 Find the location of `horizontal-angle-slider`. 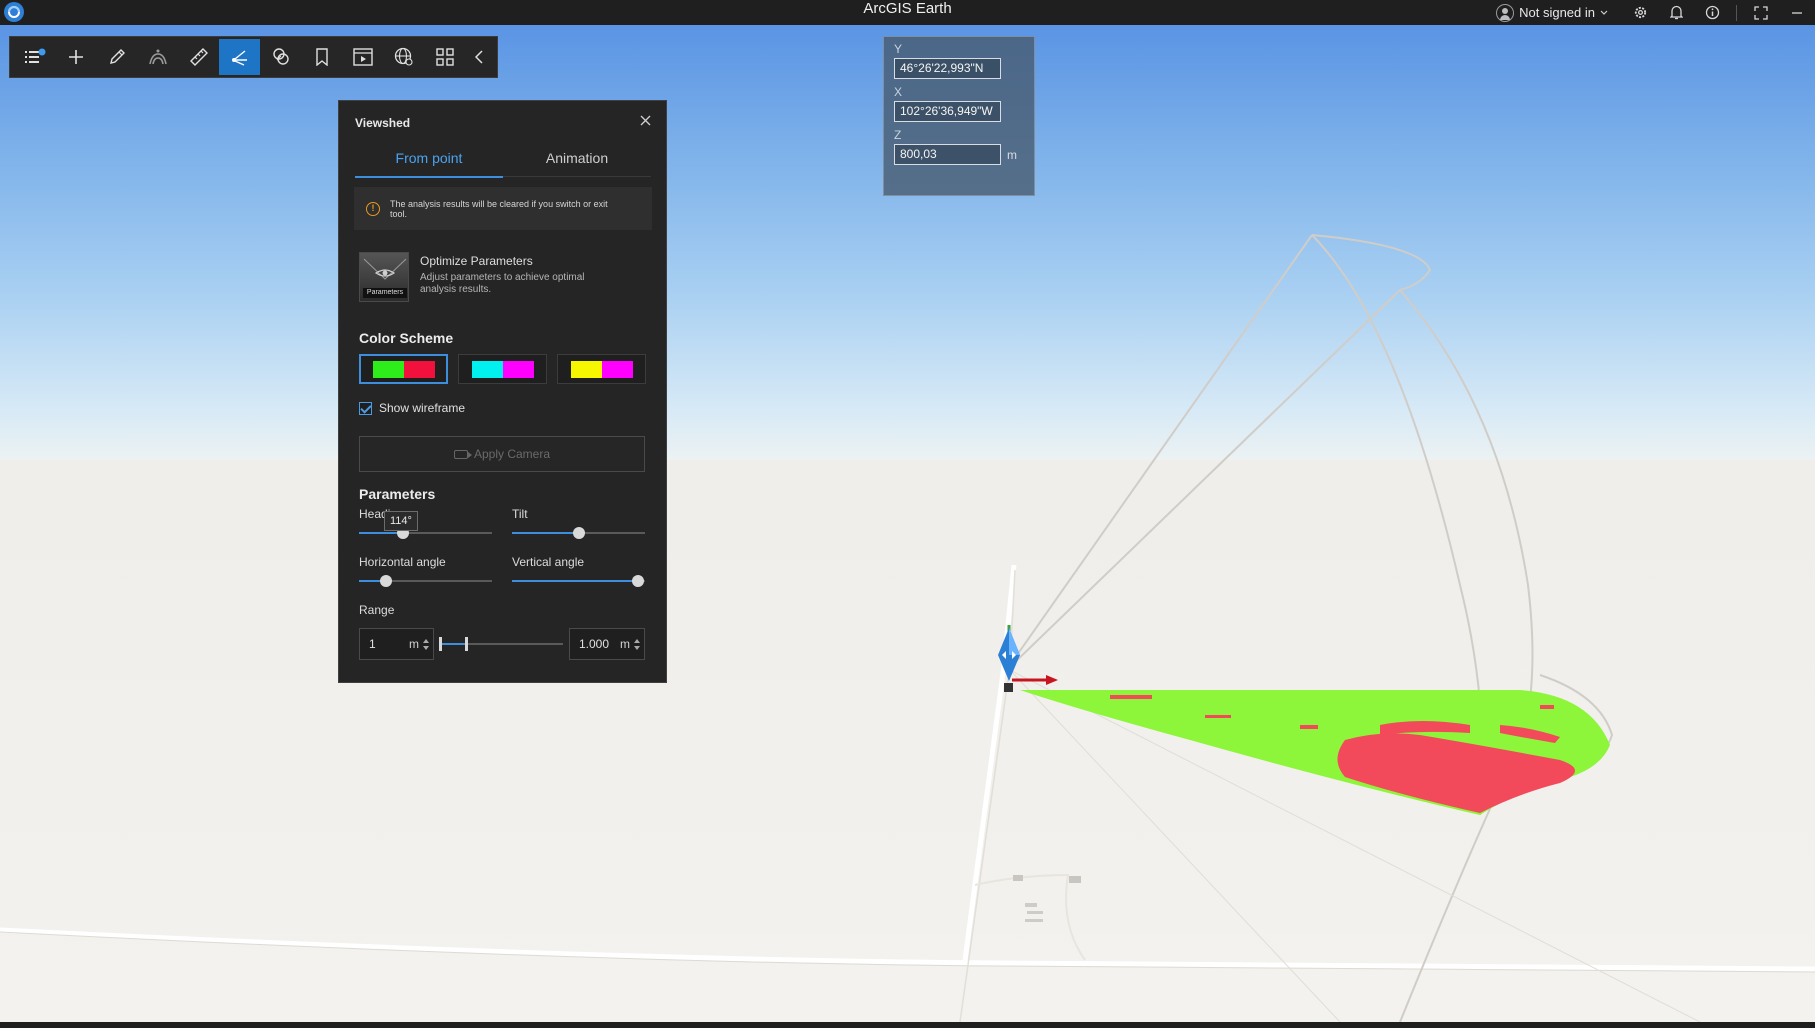

horizontal-angle-slider is located at coordinates (425, 581).